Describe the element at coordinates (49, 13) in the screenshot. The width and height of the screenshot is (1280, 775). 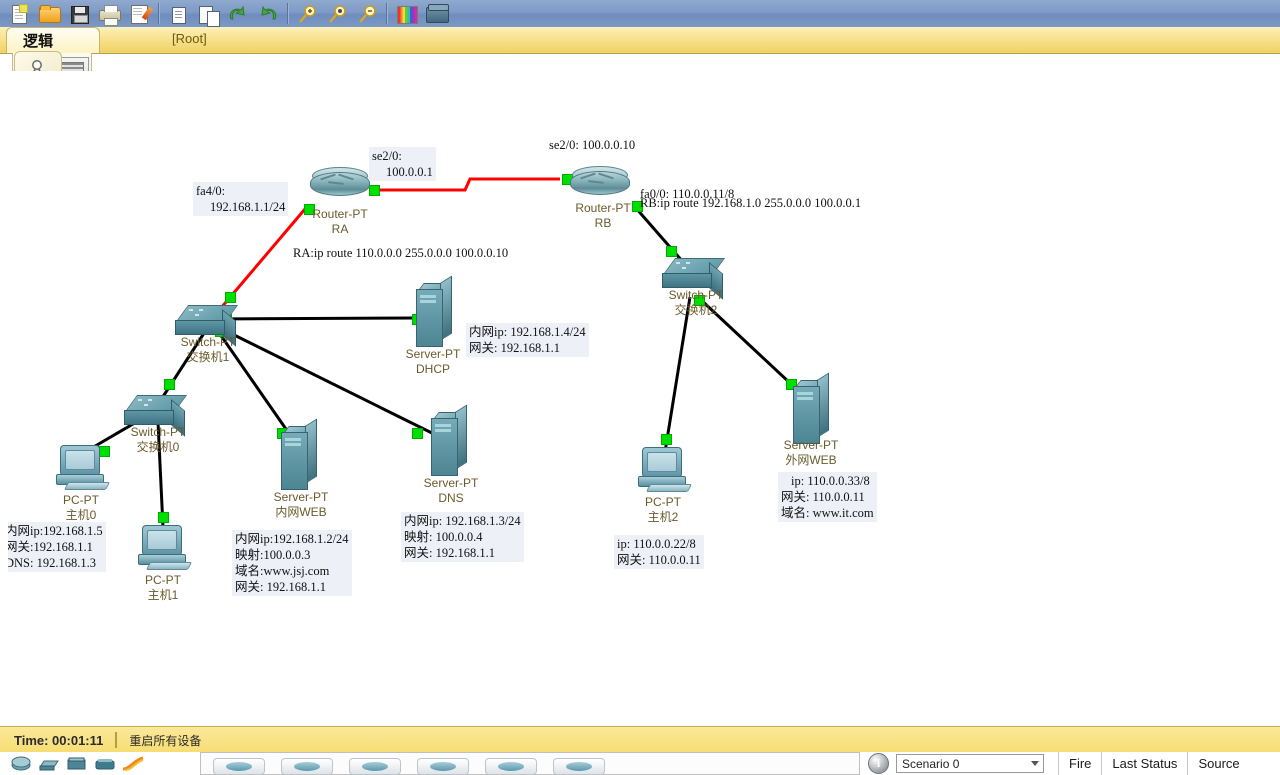
I see `open-folder-icon` at that location.